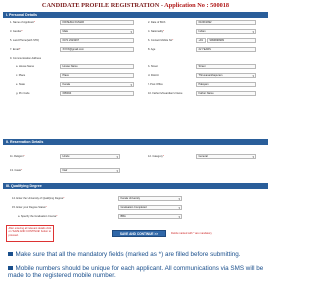 The height and width of the screenshot is (300, 320). What do you see at coordinates (90, 170) in the screenshot?
I see `caste-select: Nair` at bounding box center [90, 170].